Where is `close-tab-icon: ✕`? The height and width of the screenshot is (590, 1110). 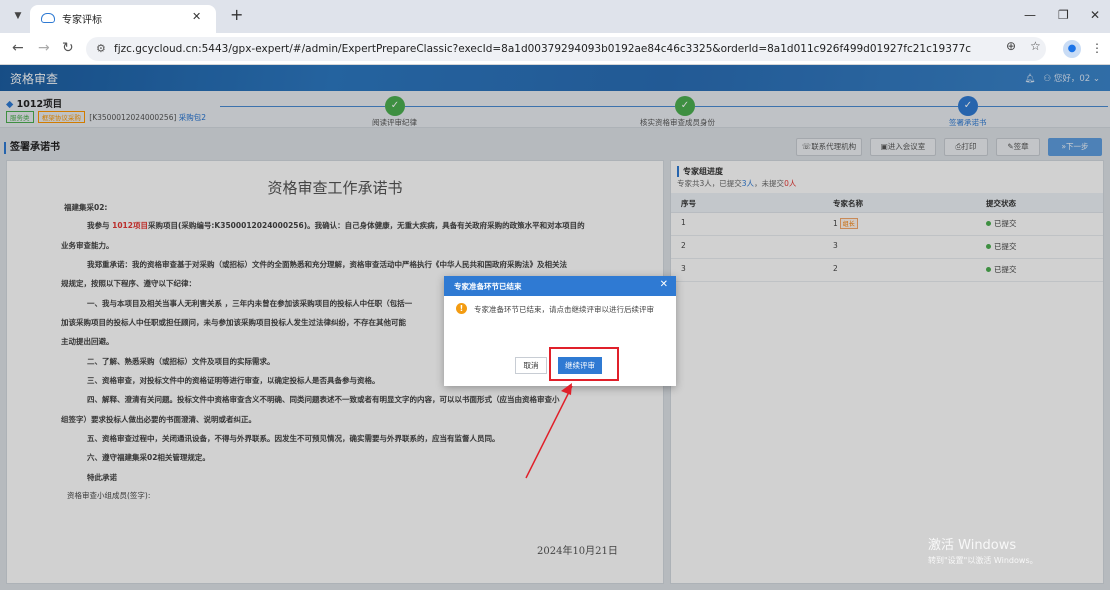
close-tab-icon: ✕ is located at coordinates (196, 16).